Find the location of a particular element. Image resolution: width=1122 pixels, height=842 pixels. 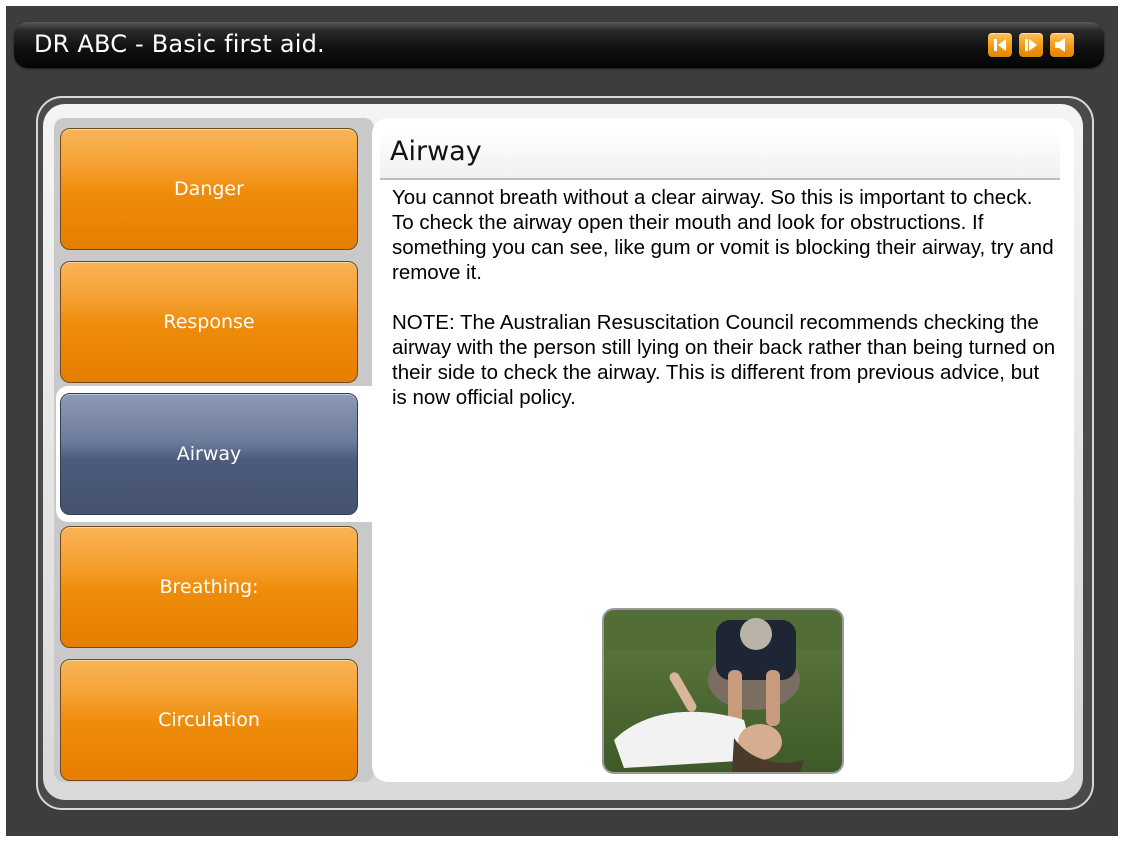

previous-icon is located at coordinates (1000, 45).